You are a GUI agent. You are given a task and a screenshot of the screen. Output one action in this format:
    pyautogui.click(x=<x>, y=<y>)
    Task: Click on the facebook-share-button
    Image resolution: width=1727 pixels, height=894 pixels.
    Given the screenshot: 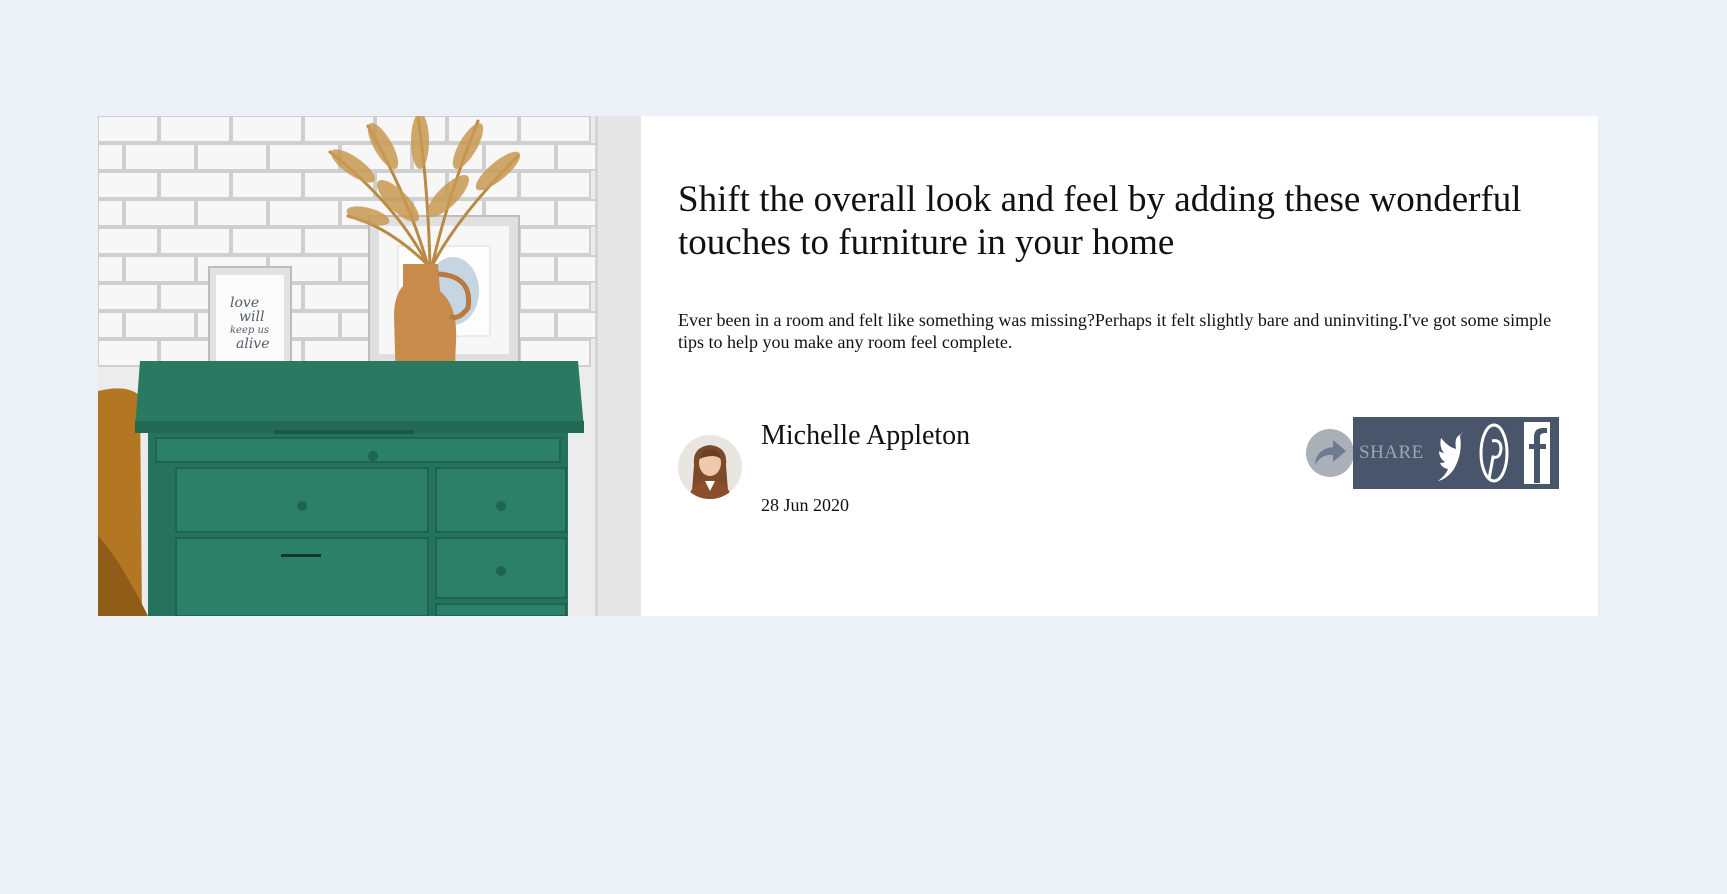 What is the action you would take?
    pyautogui.click(x=1537, y=453)
    